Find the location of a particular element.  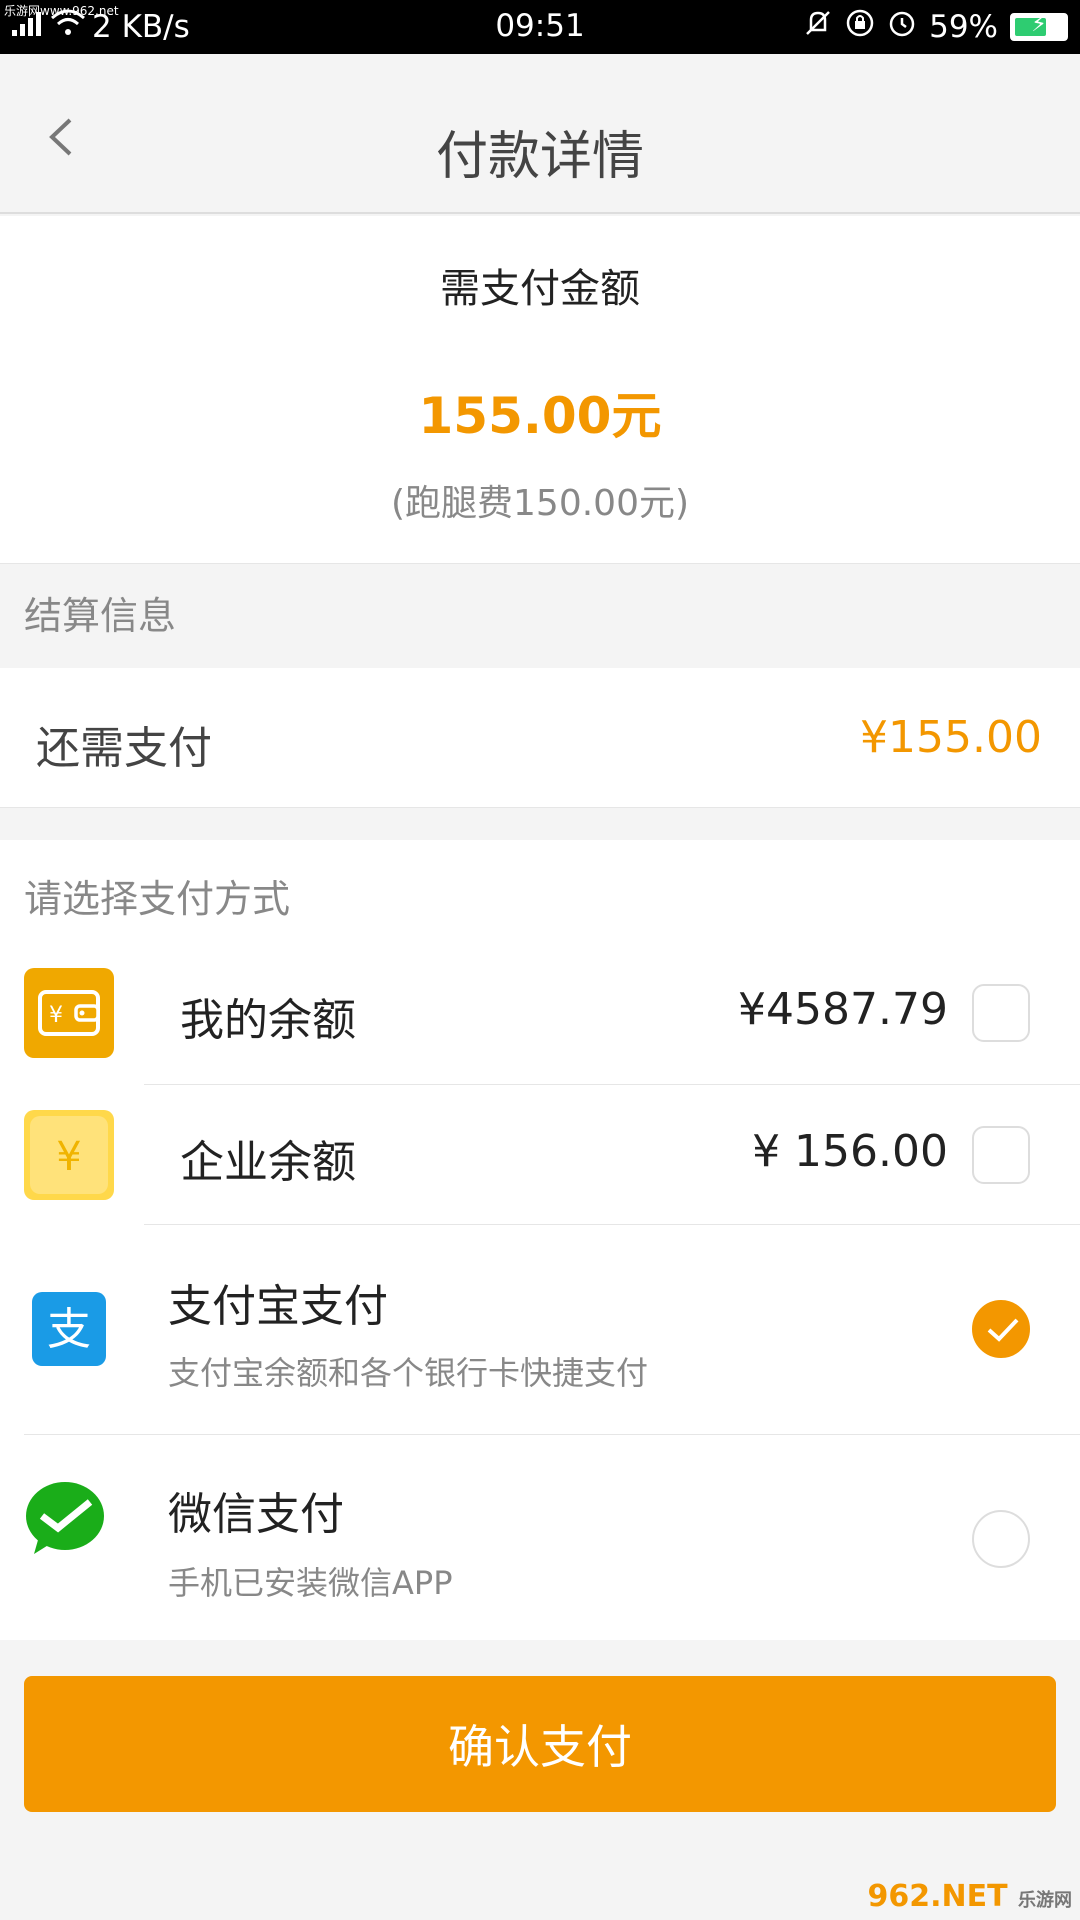

nav-bar: 付款详情 is located at coordinates (540, 134).